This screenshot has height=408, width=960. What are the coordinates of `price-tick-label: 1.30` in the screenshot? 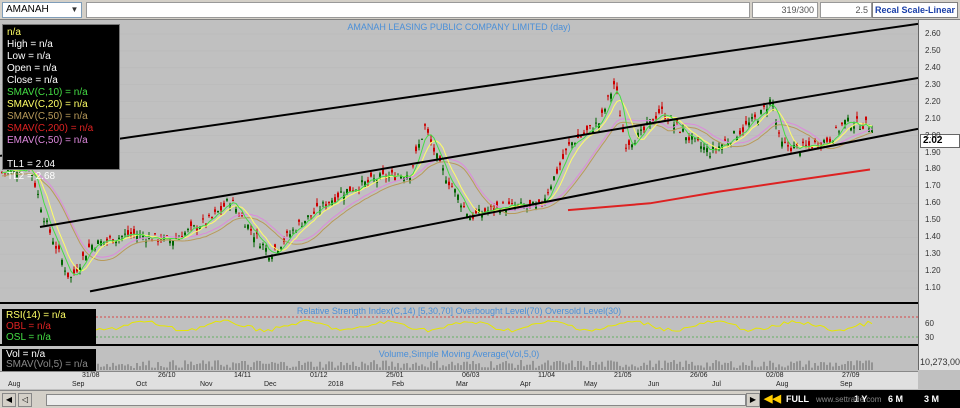 It's located at (933, 254).